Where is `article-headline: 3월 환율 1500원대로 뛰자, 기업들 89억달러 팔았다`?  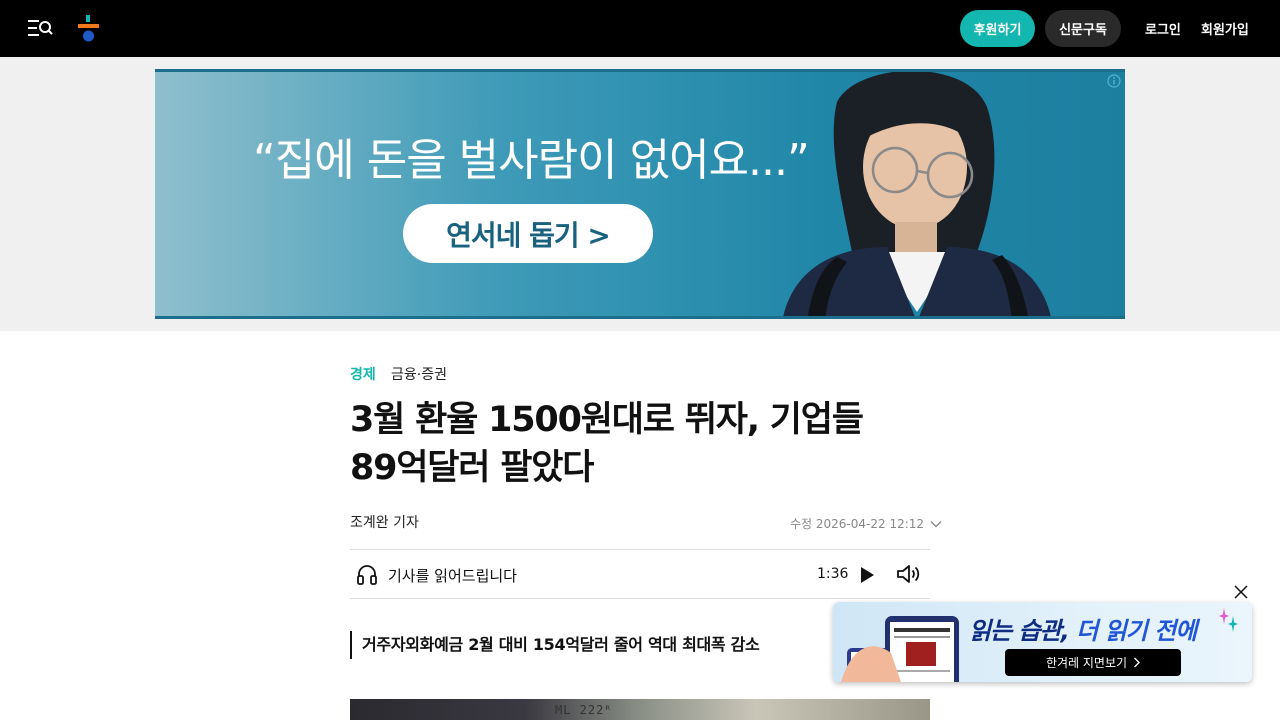 article-headline: 3월 환율 1500원대로 뛰자, 기업들 89억달러 팔았다 is located at coordinates (640, 444).